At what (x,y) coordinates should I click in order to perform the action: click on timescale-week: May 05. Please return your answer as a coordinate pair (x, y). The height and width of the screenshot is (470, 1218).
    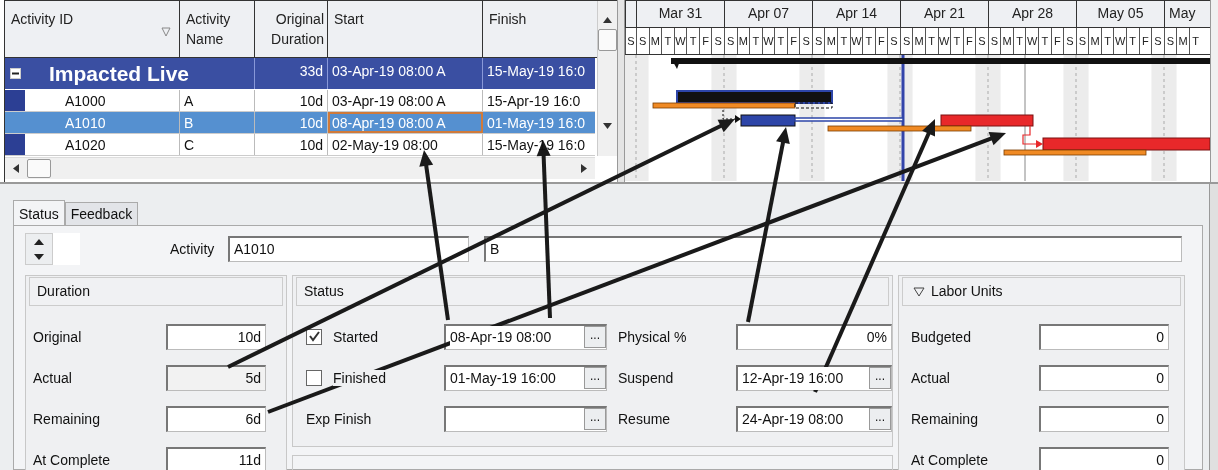
    Looking at the image, I should click on (1120, 14).